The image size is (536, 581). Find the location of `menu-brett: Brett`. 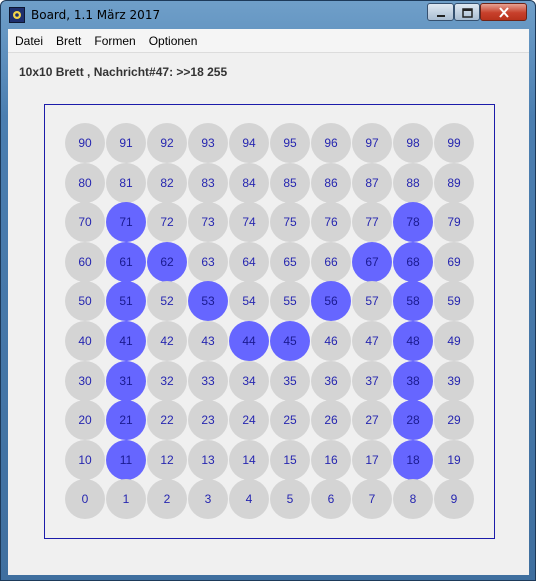

menu-brett: Brett is located at coordinates (68, 41).